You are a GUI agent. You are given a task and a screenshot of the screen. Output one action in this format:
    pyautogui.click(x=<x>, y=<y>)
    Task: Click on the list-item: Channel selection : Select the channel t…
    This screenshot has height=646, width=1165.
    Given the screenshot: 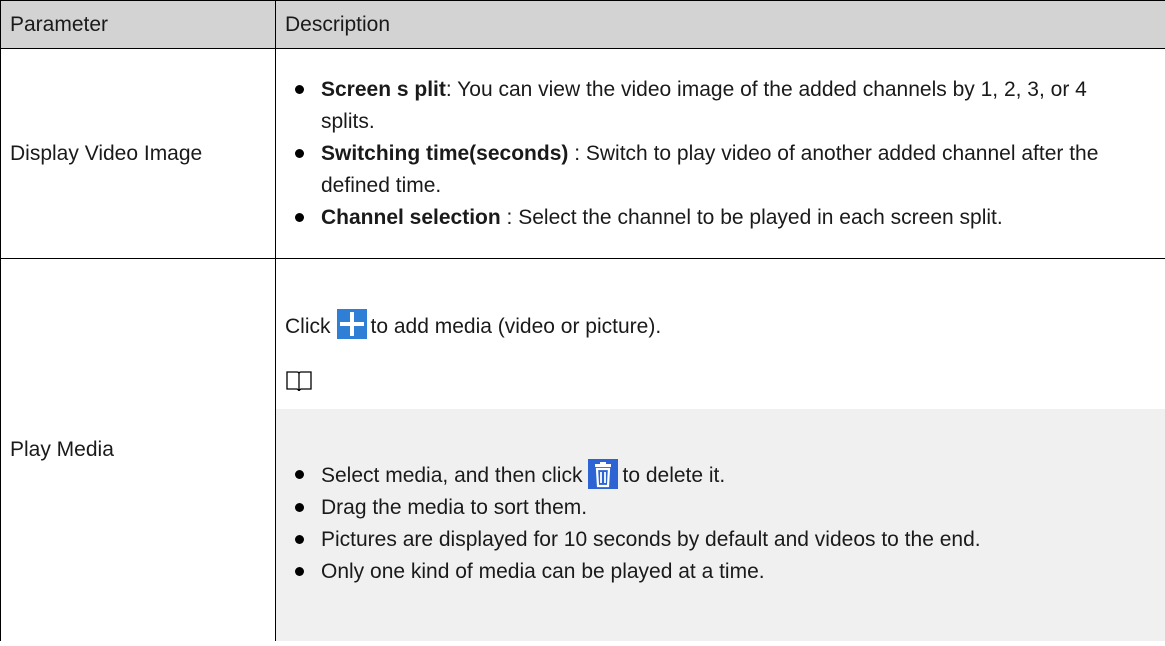 What is the action you would take?
    pyautogui.click(x=720, y=218)
    